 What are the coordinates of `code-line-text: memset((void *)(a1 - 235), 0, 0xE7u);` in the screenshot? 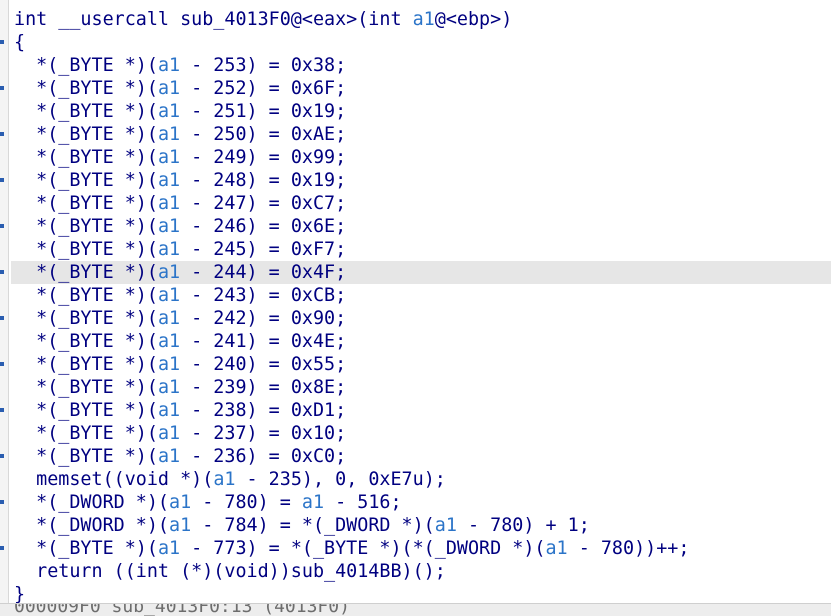 It's located at (230, 479).